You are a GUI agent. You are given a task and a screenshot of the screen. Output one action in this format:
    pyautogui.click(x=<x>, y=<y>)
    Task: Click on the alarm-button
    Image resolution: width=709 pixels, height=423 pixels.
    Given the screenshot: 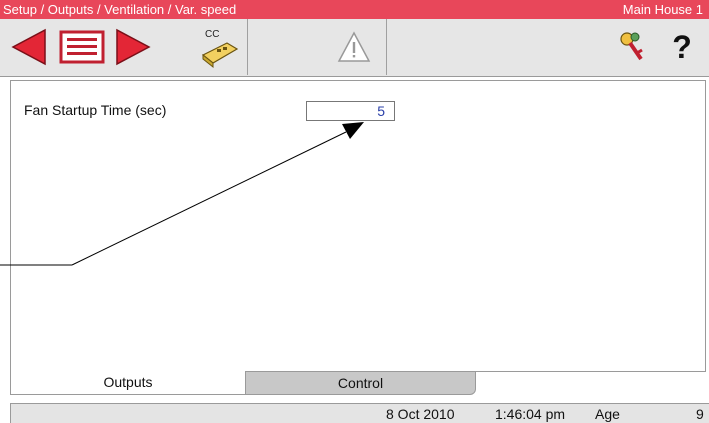 What is the action you would take?
    pyautogui.click(x=354, y=47)
    